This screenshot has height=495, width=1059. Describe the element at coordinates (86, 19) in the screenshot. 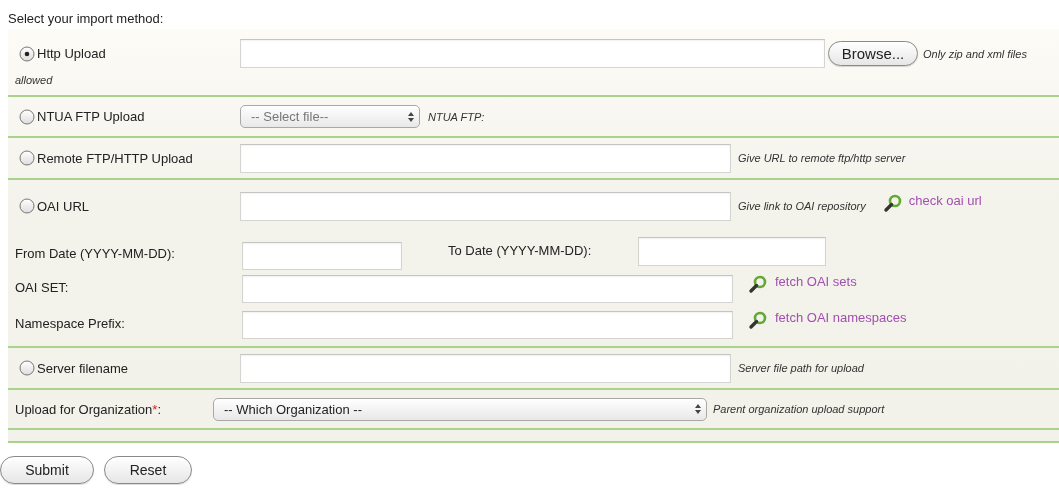

I see `form-heading: Select your import method:` at that location.